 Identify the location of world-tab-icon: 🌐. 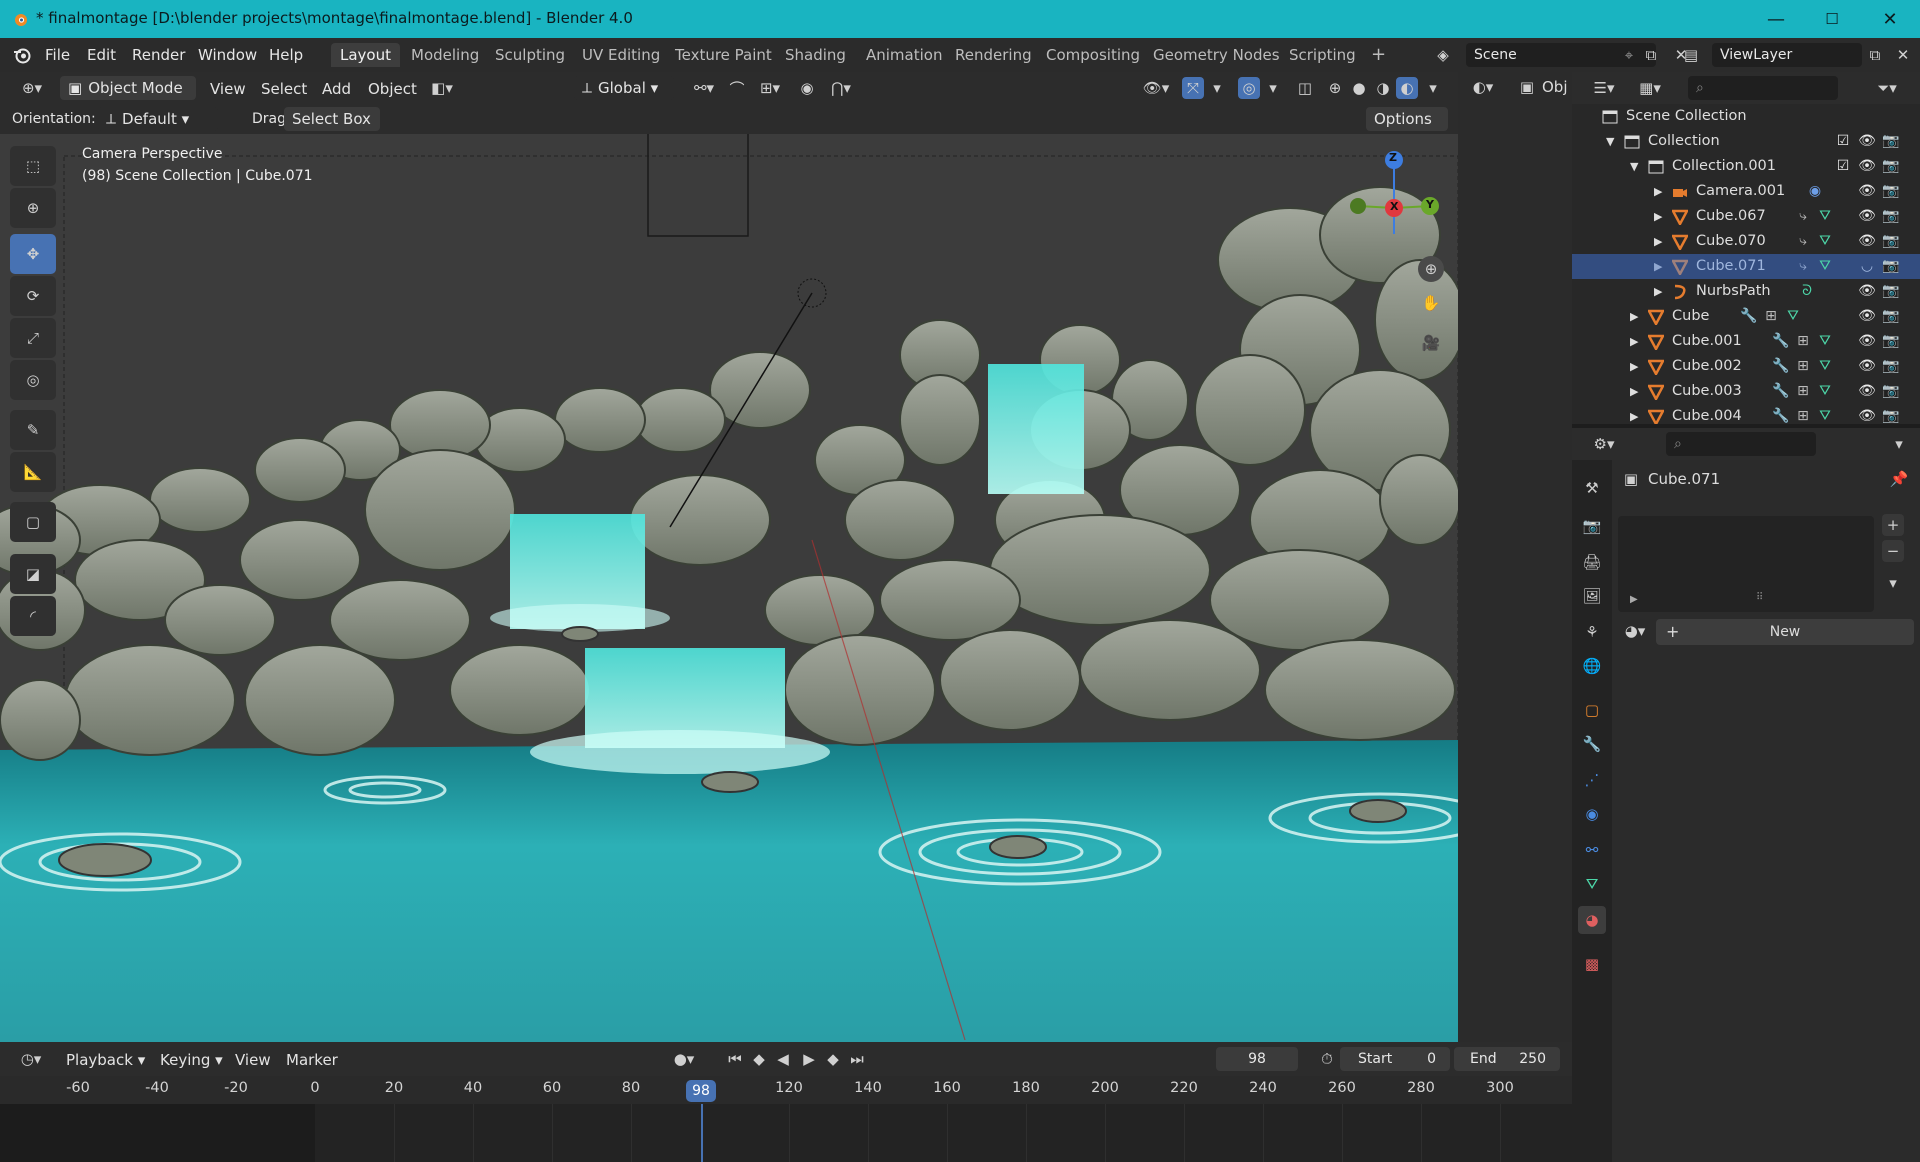
(1592, 666).